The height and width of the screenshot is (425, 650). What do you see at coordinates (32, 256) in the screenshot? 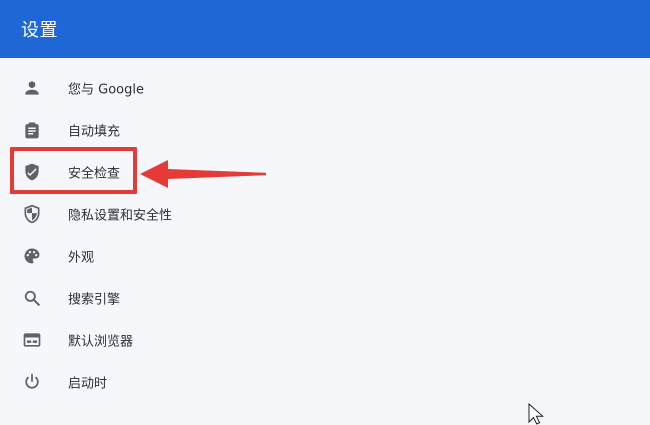
I see `palette-icon` at bounding box center [32, 256].